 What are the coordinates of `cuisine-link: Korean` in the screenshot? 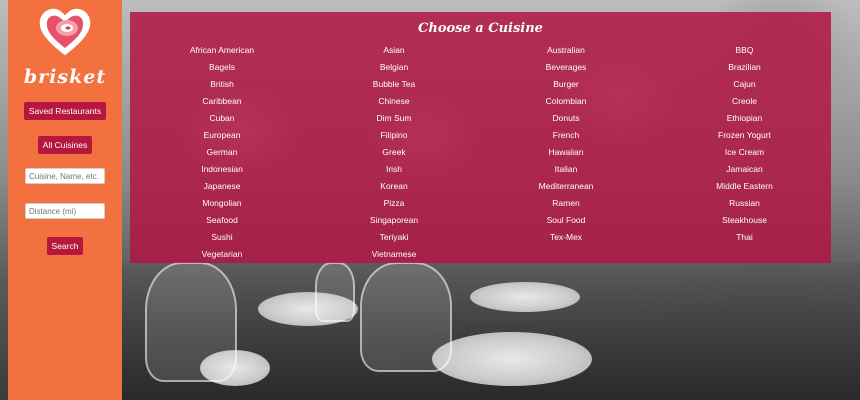 It's located at (394, 186).